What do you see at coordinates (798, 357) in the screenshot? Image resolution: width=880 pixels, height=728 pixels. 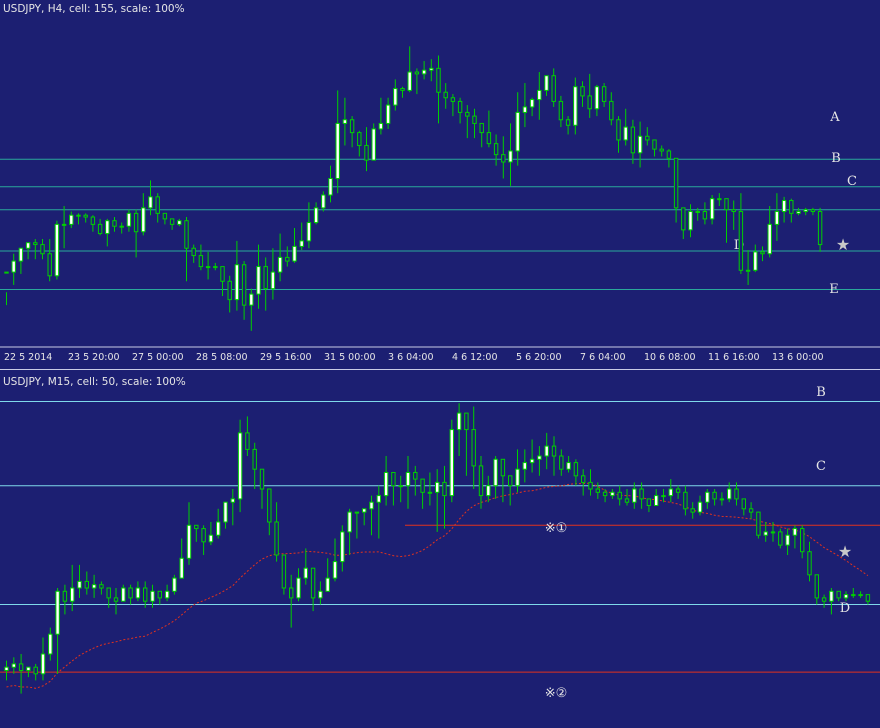 I see `time-tick-label: 13 6 00:00` at bounding box center [798, 357].